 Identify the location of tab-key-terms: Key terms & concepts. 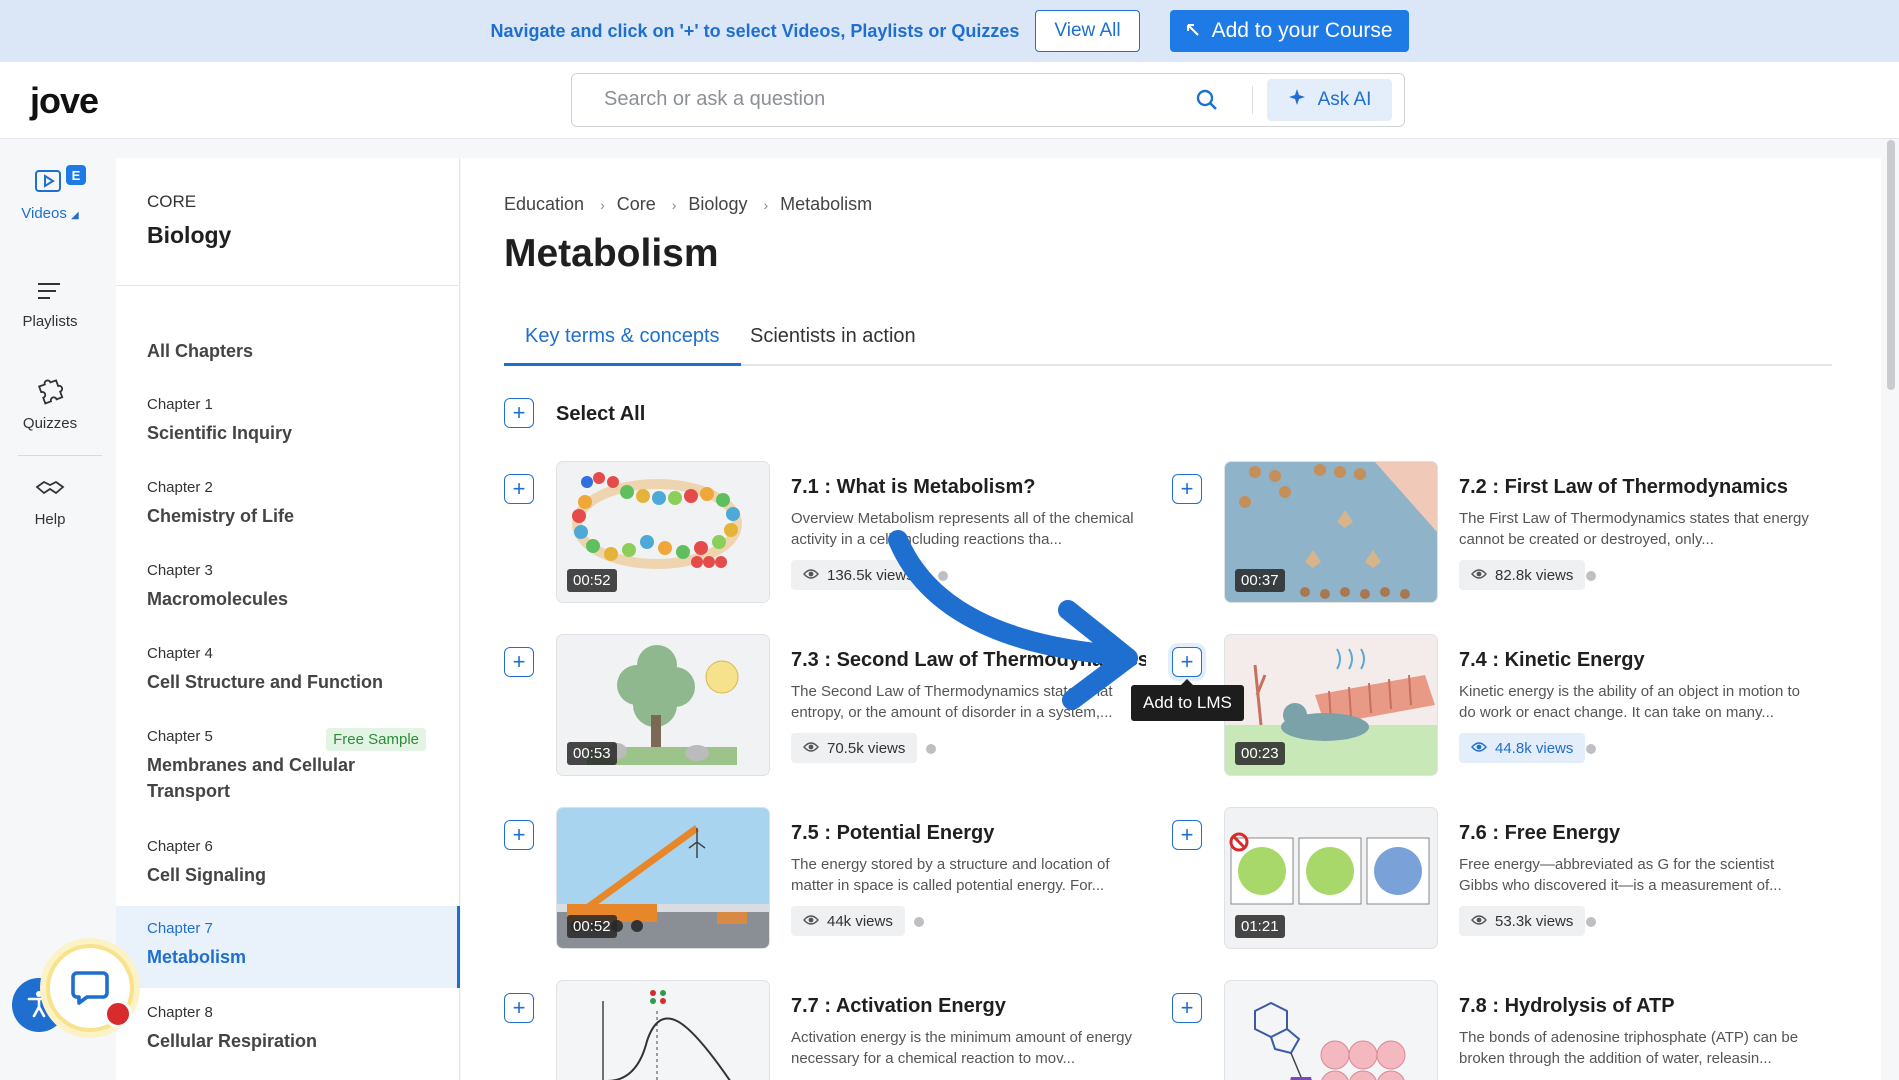
(622, 341).